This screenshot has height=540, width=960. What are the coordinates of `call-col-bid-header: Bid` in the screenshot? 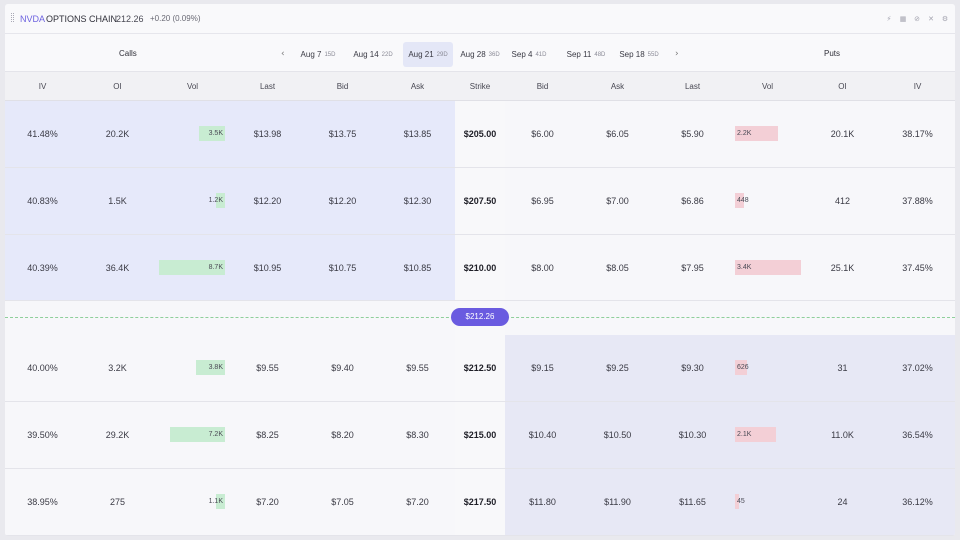 It's located at (342, 86).